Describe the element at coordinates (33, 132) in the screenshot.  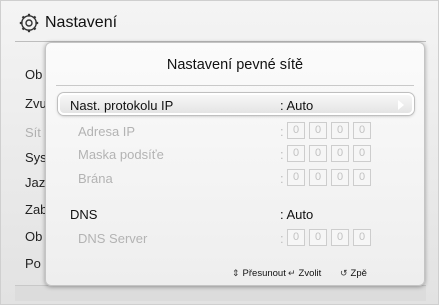
I see `menu-item: Sít` at that location.